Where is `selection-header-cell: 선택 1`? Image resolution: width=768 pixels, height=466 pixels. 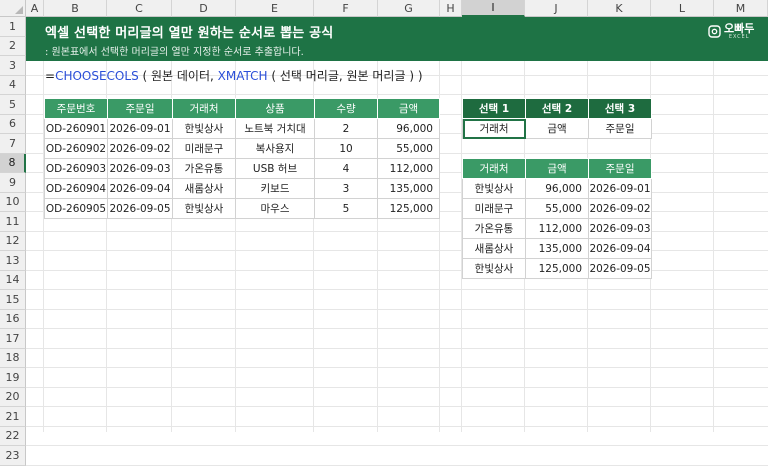 selection-header-cell: 선택 1 is located at coordinates (494, 108).